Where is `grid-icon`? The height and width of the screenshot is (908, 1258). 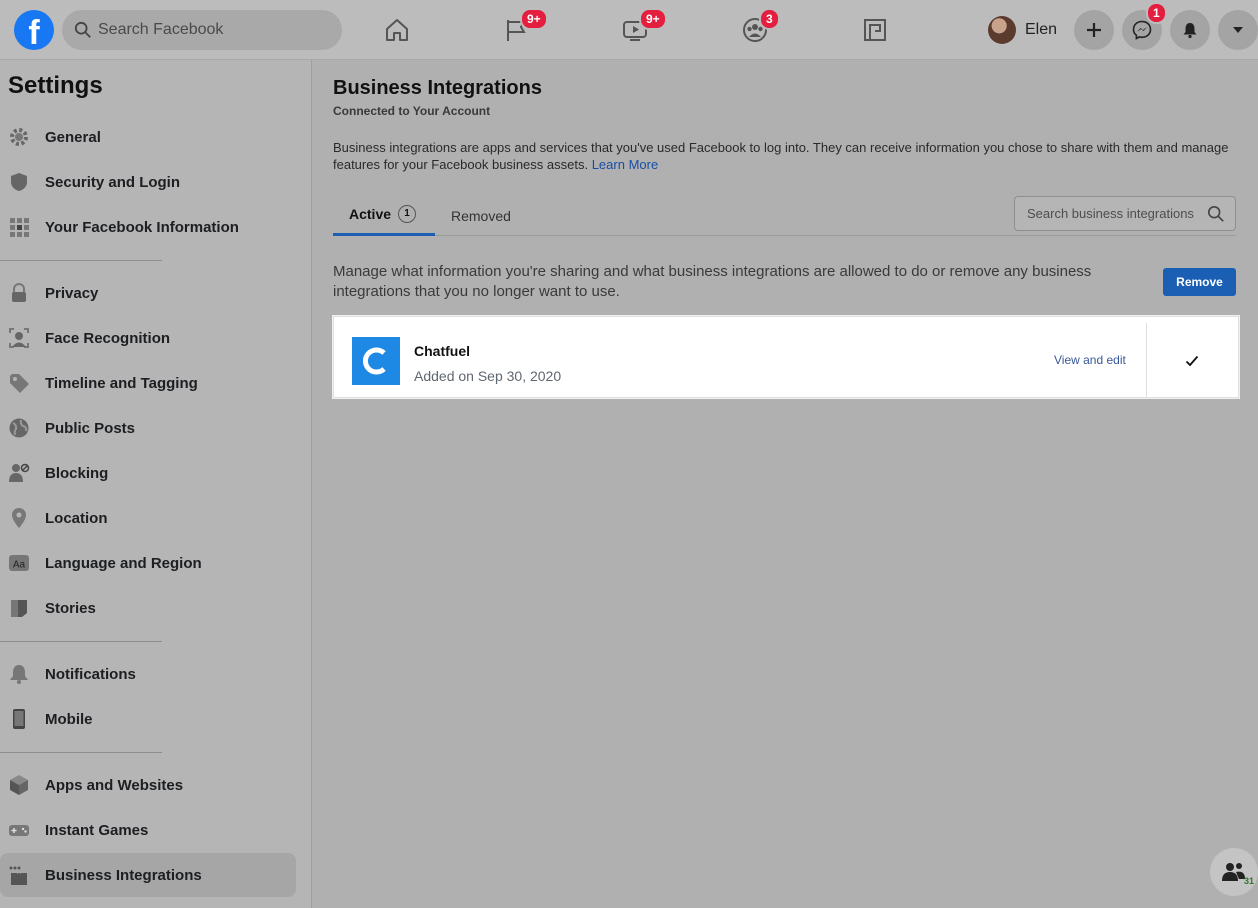
grid-icon is located at coordinates (19, 227).